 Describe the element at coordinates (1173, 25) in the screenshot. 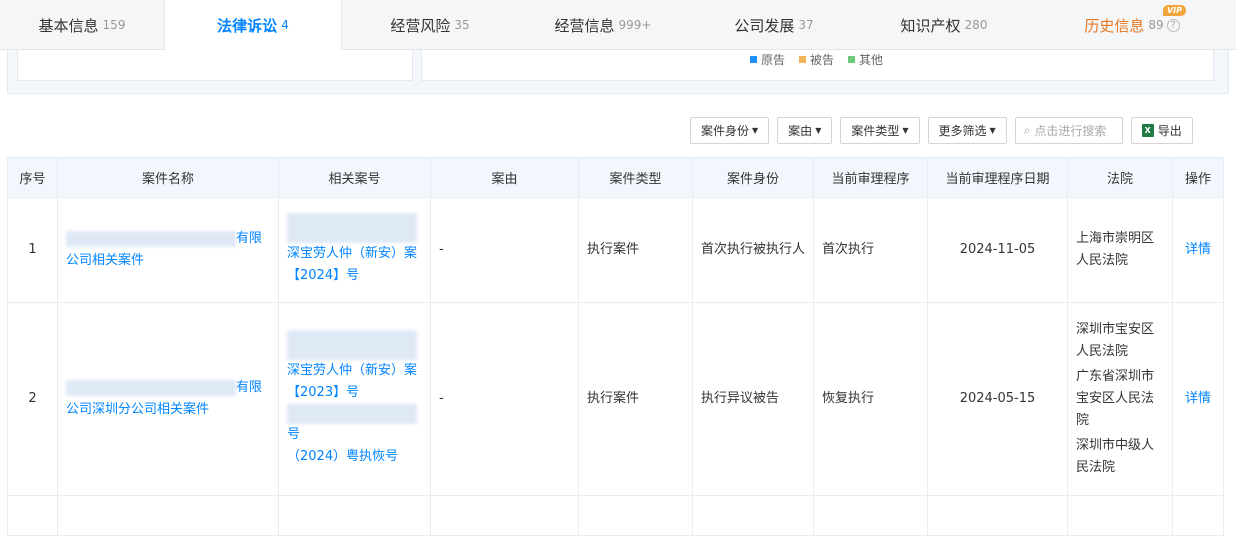

I see `help-icon: ?` at that location.